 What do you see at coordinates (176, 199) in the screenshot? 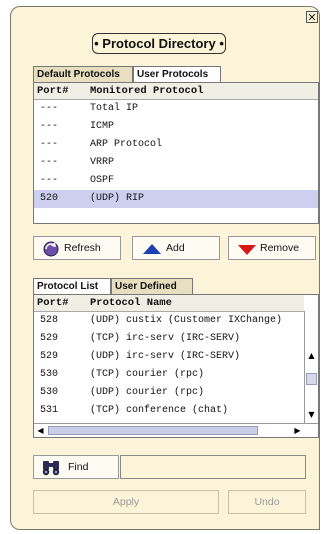
I see `table-row-selected: 520 (UDP) RIP` at bounding box center [176, 199].